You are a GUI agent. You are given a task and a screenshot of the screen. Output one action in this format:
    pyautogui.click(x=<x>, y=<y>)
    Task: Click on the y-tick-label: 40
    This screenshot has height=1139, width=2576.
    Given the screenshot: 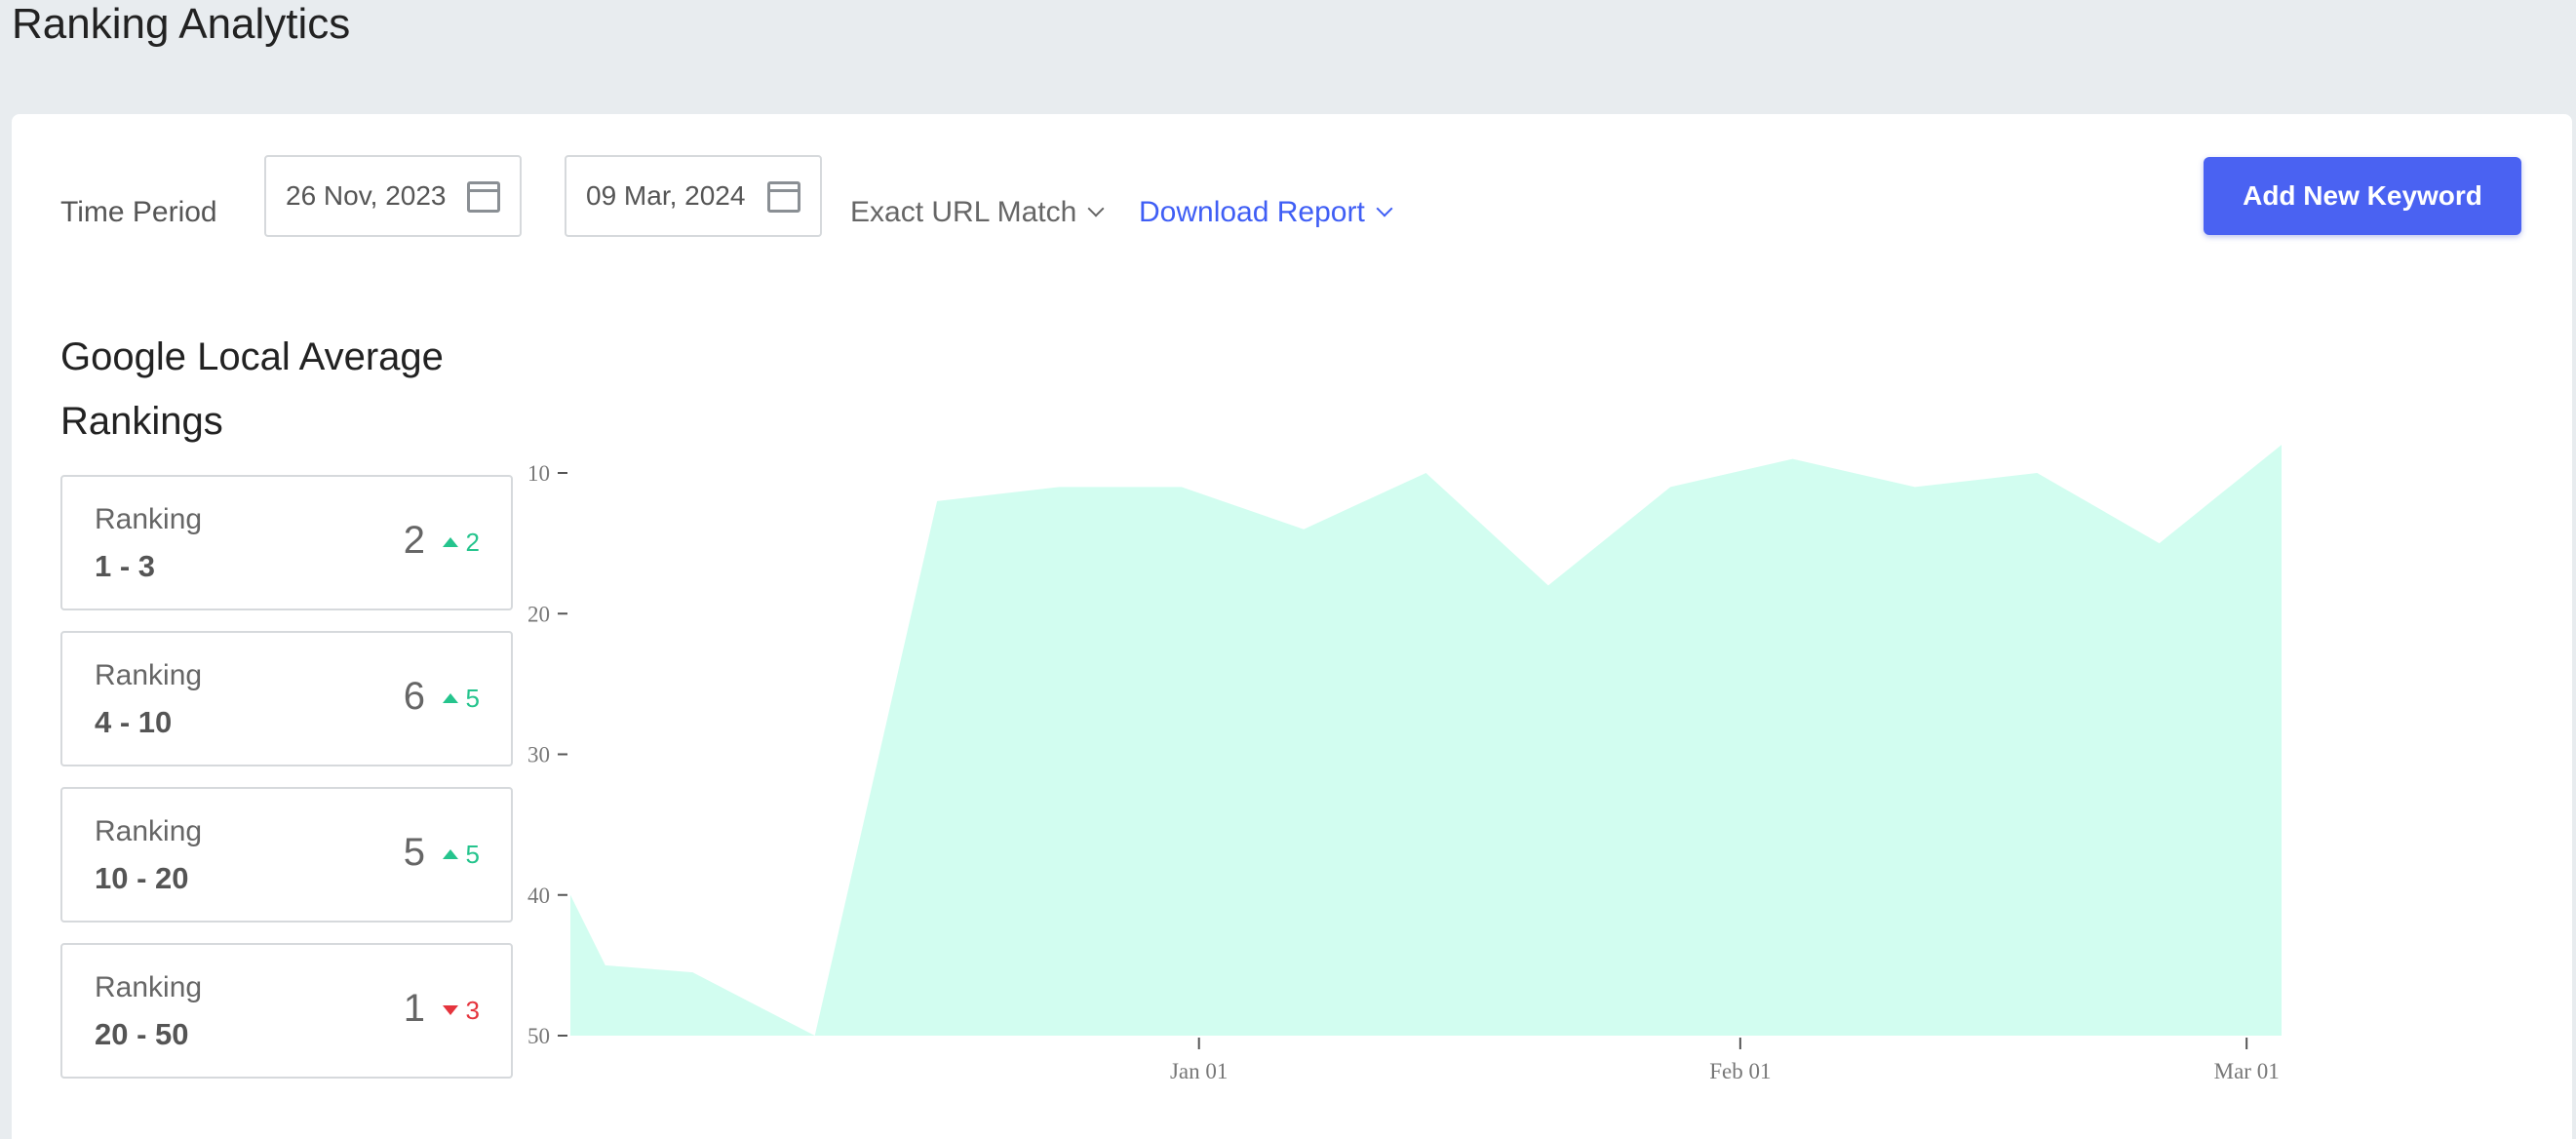 What is the action you would take?
    pyautogui.click(x=538, y=896)
    